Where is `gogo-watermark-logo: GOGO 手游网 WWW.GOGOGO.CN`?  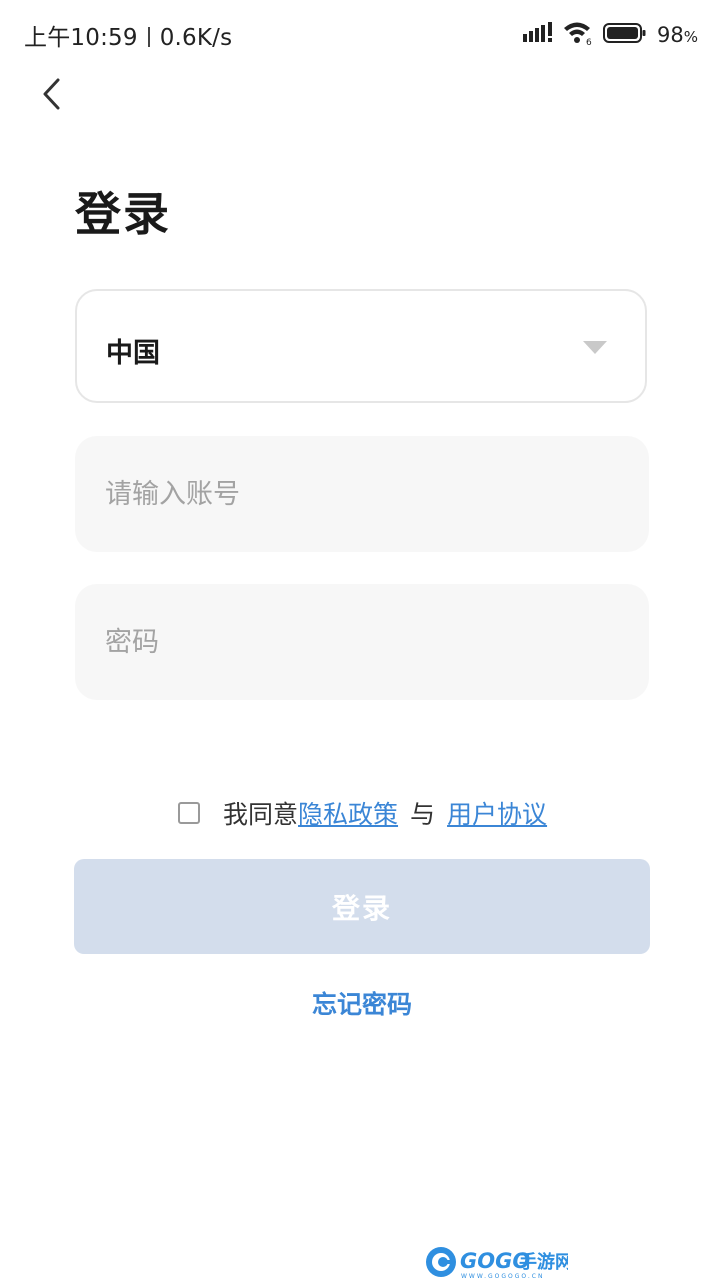
gogo-watermark-logo: GOGO 手游网 WWW.GOGOGO.CN is located at coordinates (498, 1262).